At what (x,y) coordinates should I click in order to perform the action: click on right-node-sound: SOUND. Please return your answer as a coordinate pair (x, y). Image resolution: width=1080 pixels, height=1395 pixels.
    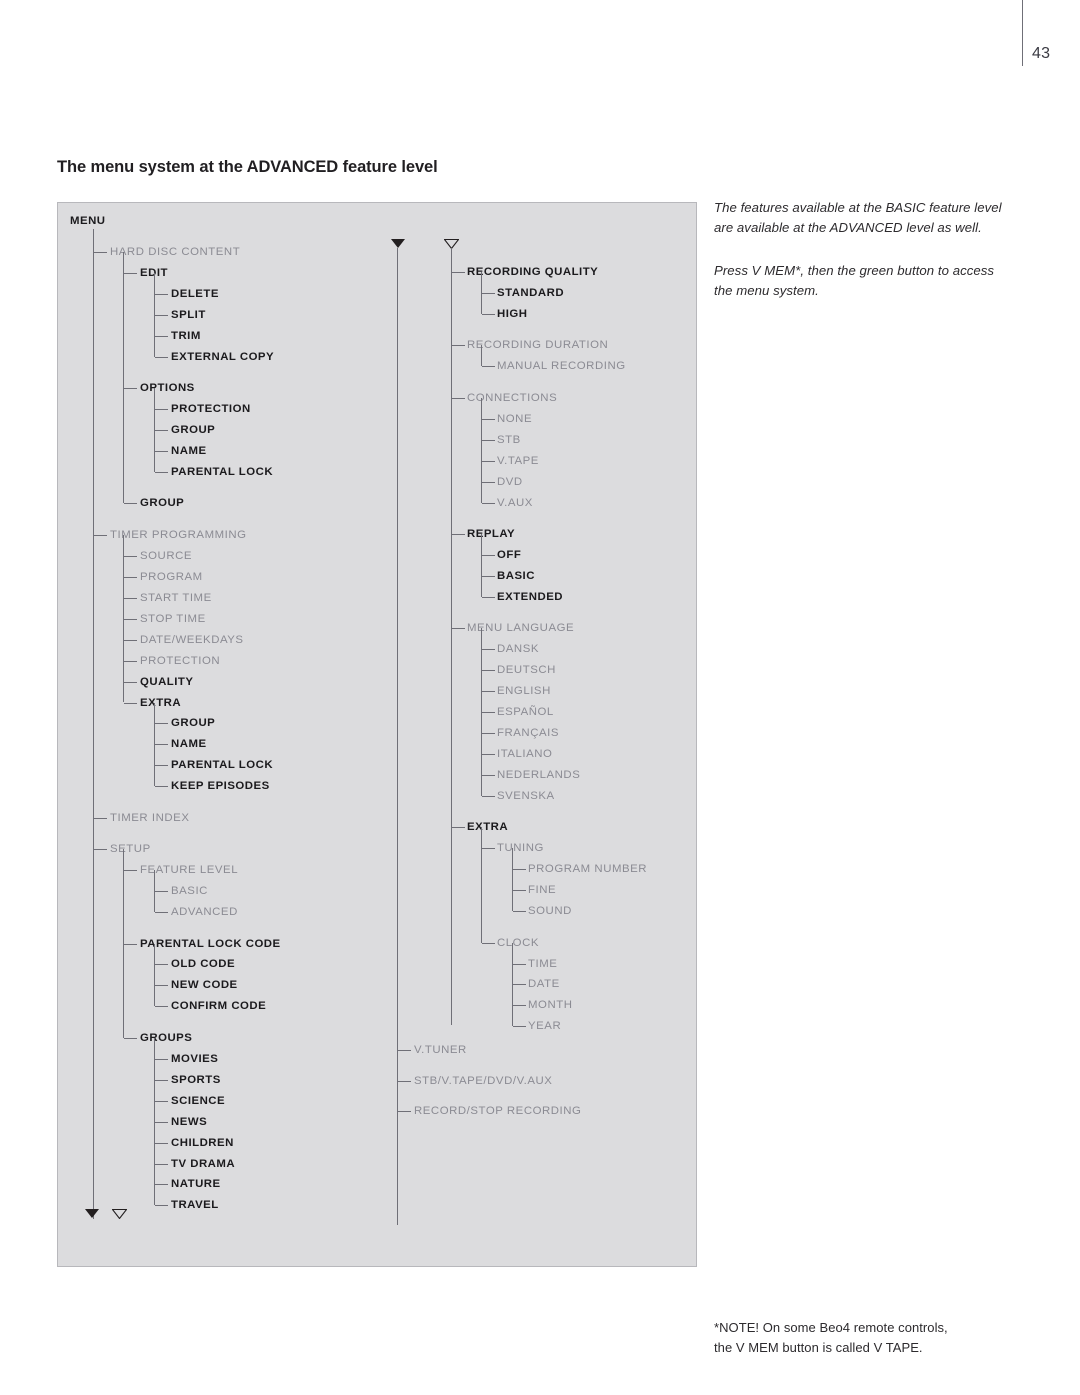
    Looking at the image, I should click on (550, 911).